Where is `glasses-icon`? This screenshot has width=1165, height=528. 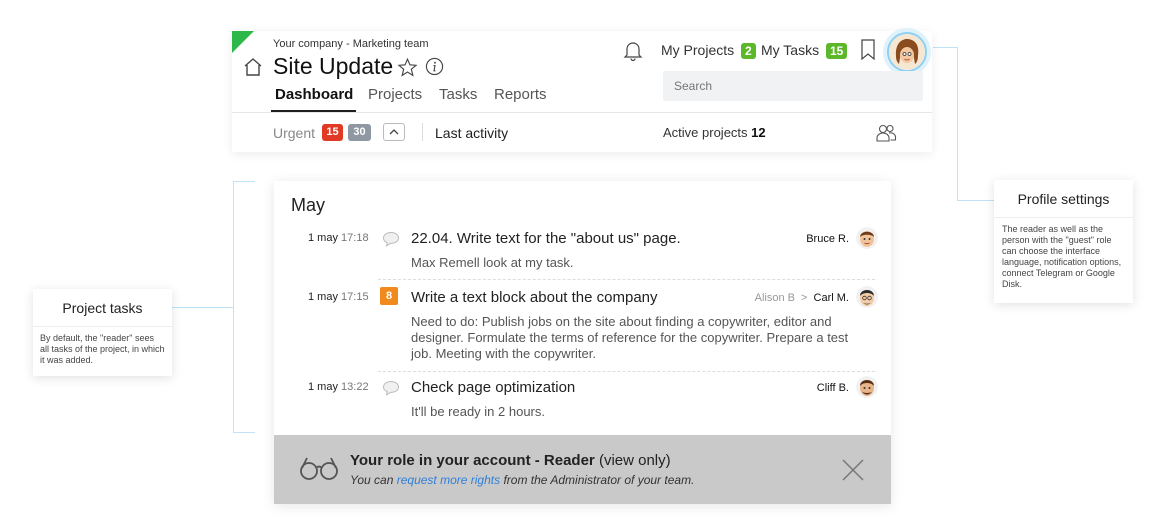 glasses-icon is located at coordinates (319, 468).